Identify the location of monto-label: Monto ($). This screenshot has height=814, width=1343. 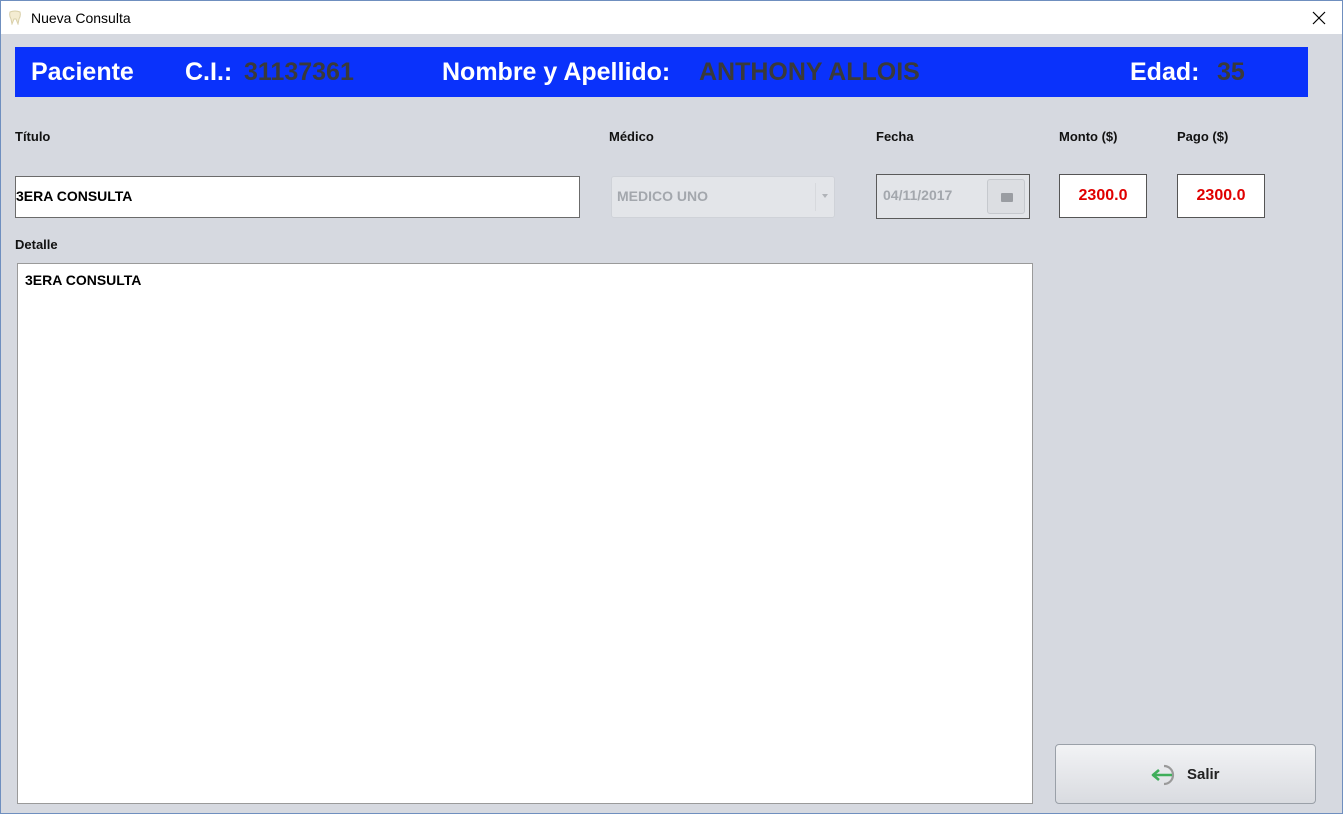
(1088, 136).